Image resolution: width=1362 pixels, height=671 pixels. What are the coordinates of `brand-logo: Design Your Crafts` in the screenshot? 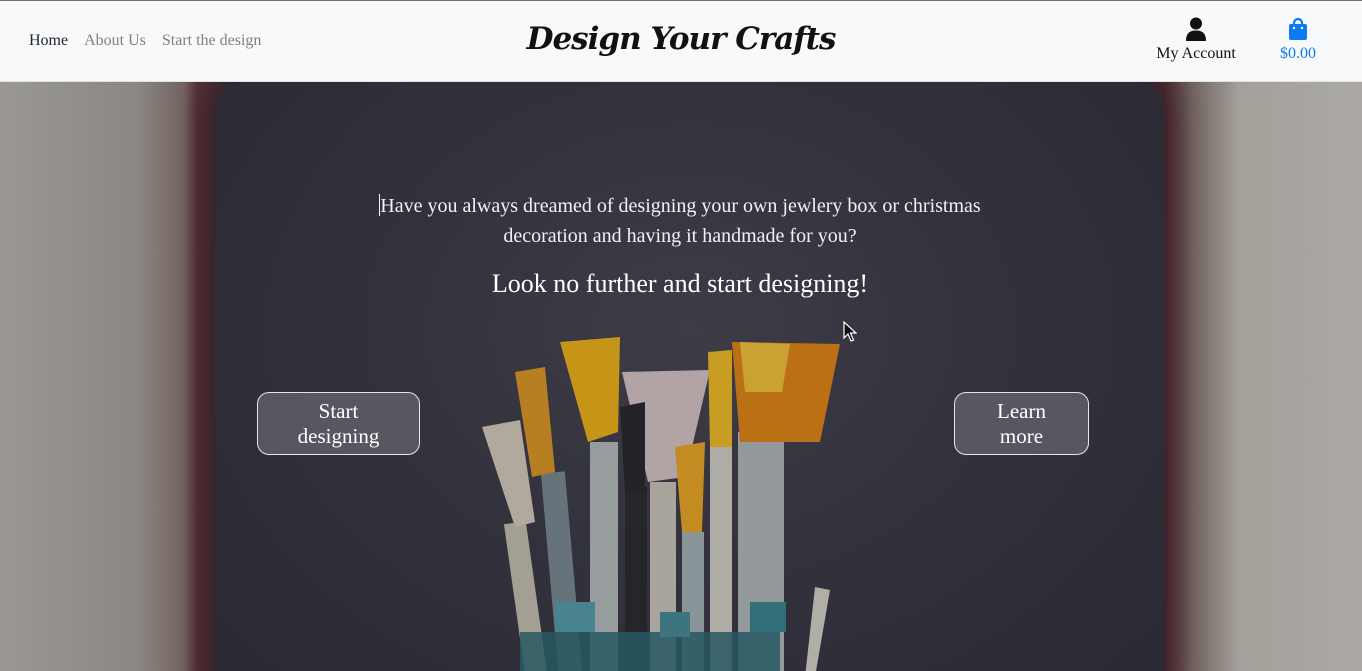 It's located at (682, 39).